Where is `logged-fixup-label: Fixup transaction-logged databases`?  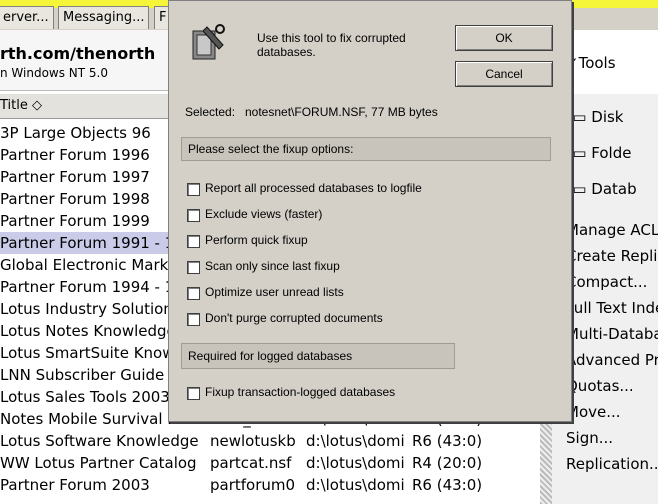
logged-fixup-label: Fixup transaction-logged databases is located at coordinates (300, 392).